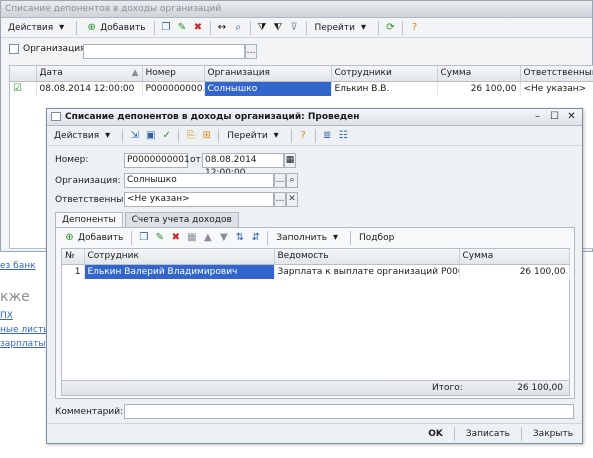  Describe the element at coordinates (223, 237) in the screenshot. I see `move-down-icon: ▼` at that location.